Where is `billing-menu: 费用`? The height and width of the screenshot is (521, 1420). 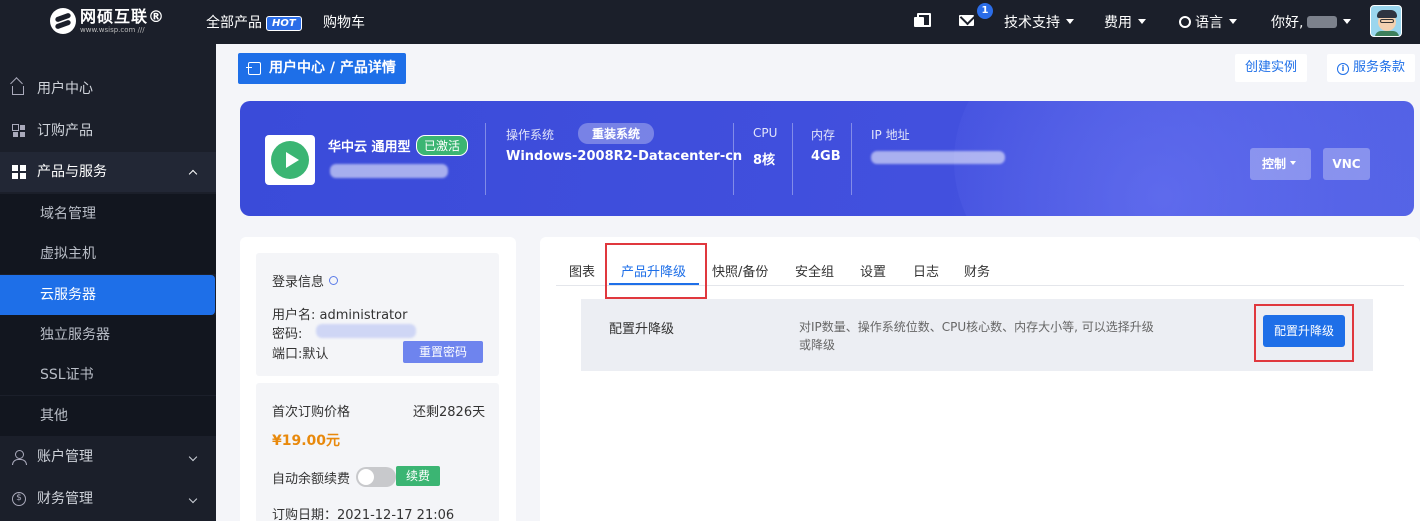
billing-menu: 费用 is located at coordinates (1125, 22).